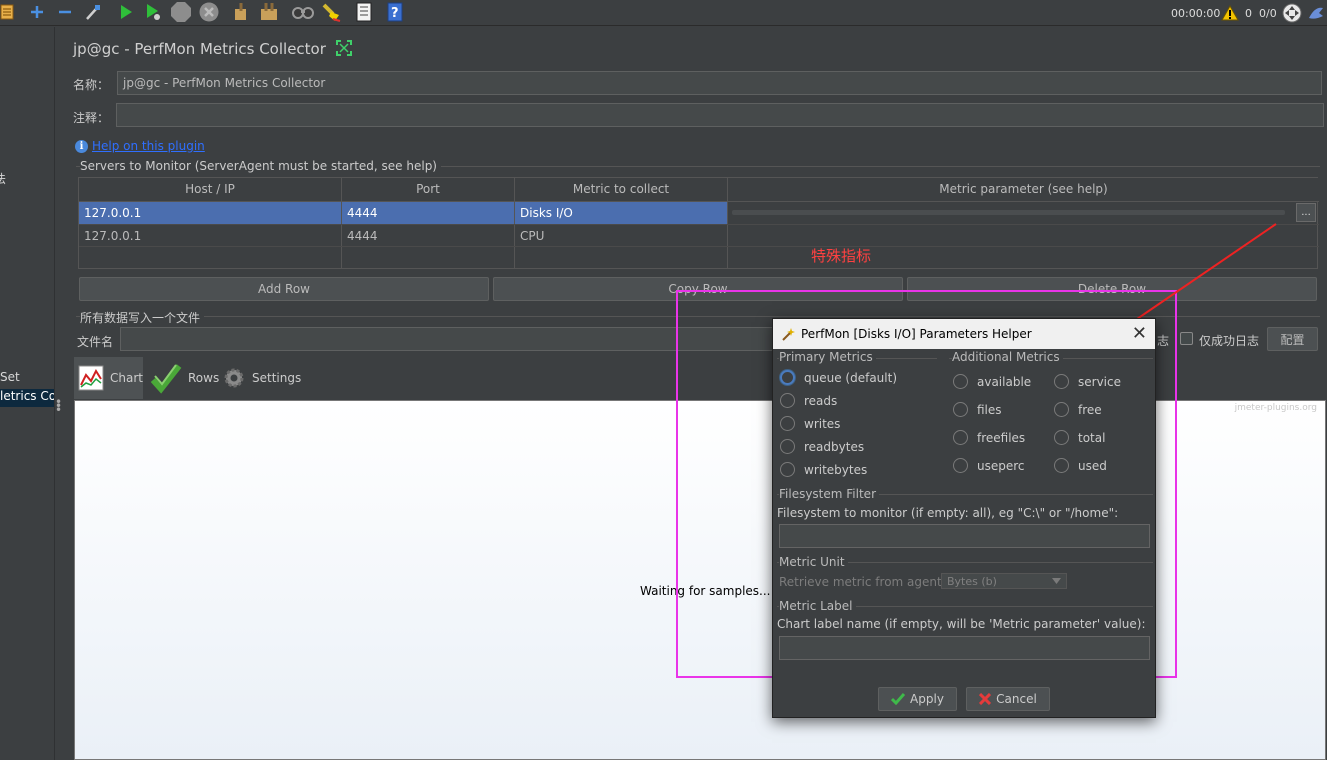 This screenshot has width=1327, height=760. What do you see at coordinates (823, 469) in the screenshot?
I see `radio-writebytes: writebytes` at bounding box center [823, 469].